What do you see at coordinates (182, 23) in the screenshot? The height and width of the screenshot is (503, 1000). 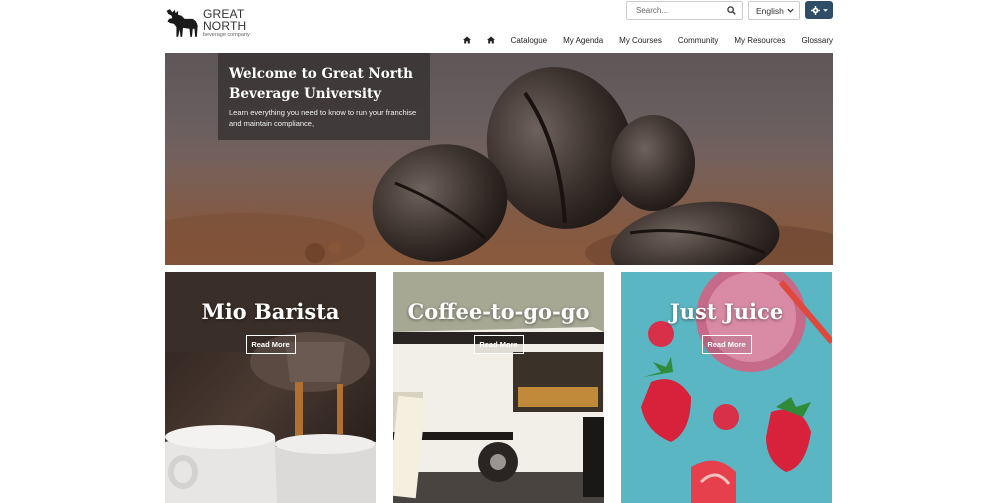 I see `moose-logo-icon` at bounding box center [182, 23].